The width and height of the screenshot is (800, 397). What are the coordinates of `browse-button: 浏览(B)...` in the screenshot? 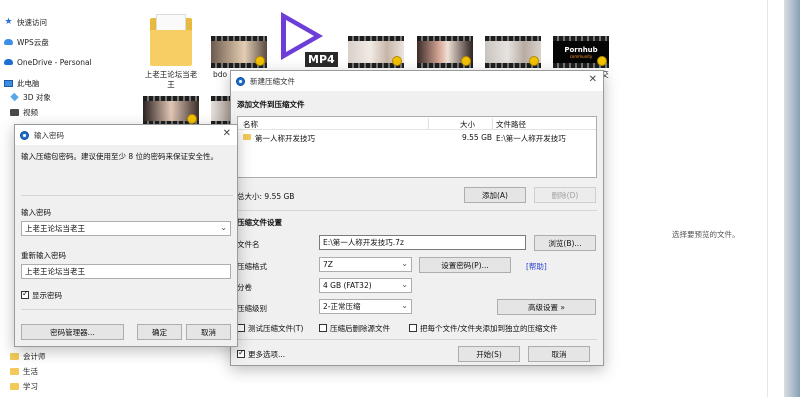 It's located at (565, 243).